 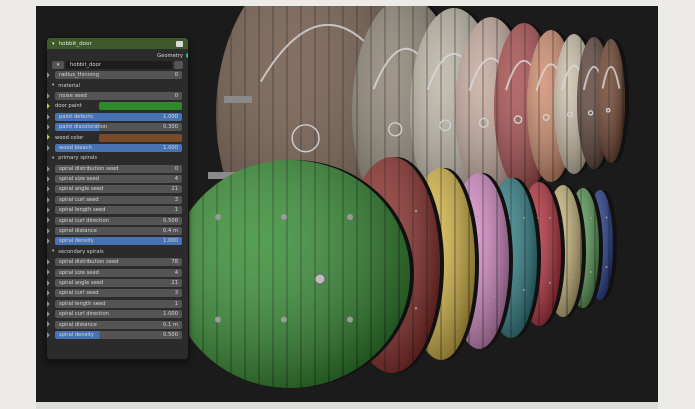 I want to click on door-paint-color-swatch, so click(x=140, y=106).